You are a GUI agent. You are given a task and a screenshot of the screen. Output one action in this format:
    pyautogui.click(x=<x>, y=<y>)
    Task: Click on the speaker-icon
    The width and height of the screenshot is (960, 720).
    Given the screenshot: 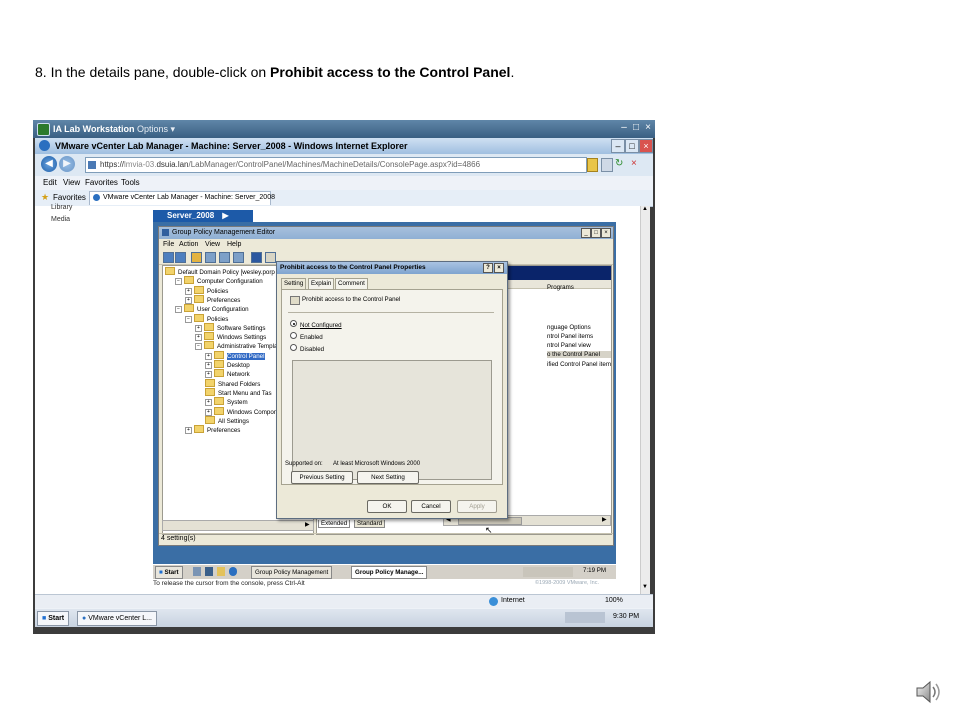 What is the action you would take?
    pyautogui.click(x=928, y=692)
    